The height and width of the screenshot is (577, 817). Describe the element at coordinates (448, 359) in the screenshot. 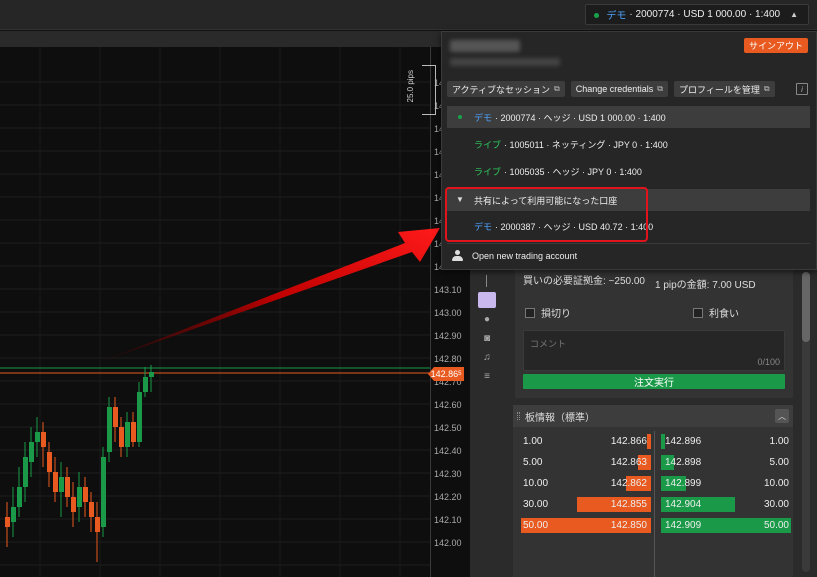

I see `price-tick: 142.80` at that location.